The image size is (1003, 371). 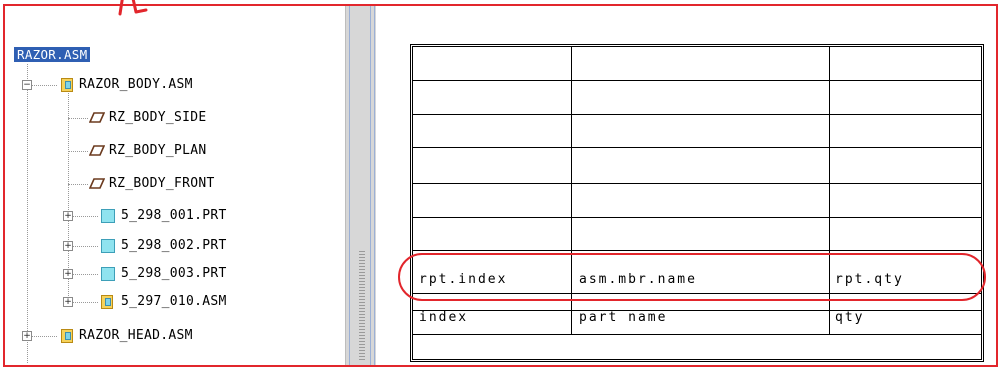 I want to click on collapse-icon: −, so click(x=27, y=85).